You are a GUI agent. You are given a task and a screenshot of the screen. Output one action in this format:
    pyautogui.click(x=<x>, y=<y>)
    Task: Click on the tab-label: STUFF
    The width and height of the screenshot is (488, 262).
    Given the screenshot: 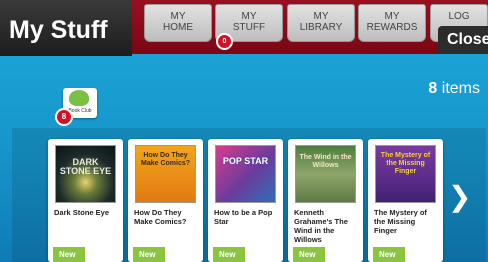 What is the action you would take?
    pyautogui.click(x=249, y=27)
    